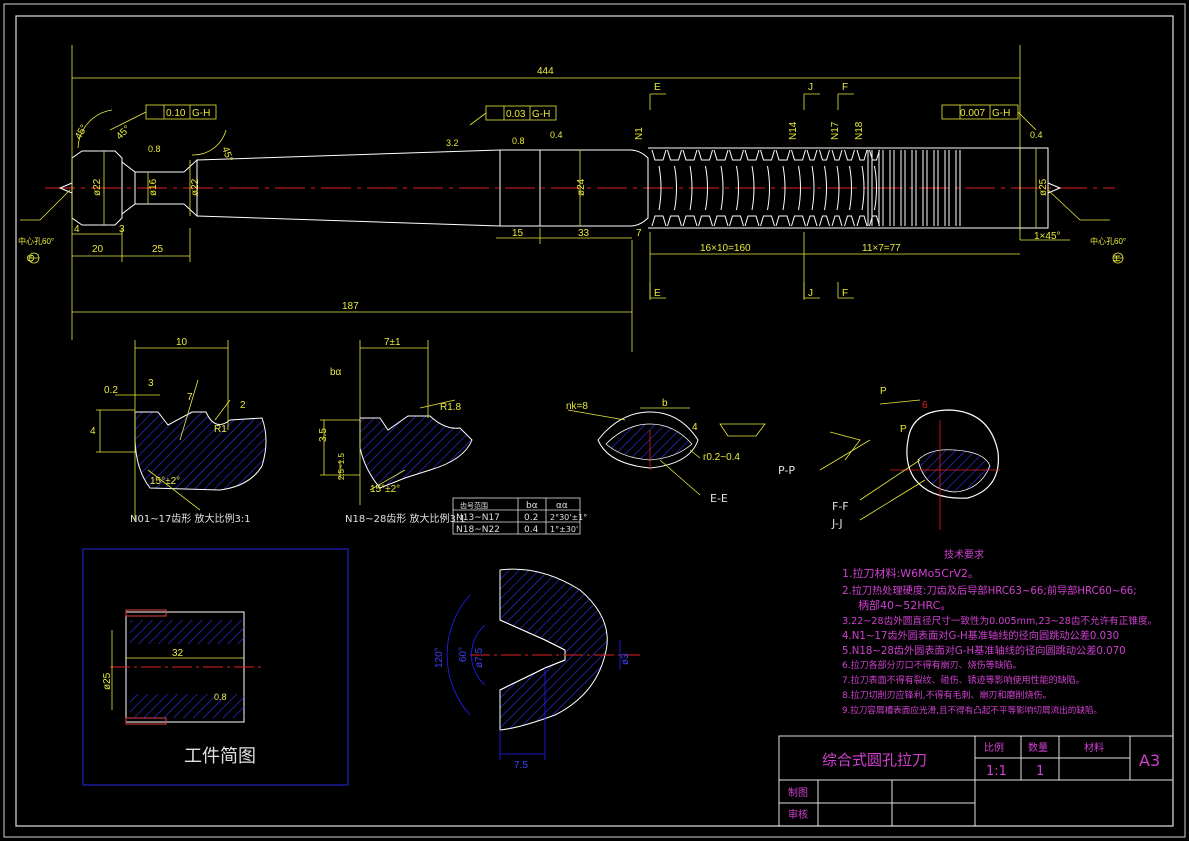  I want to click on angle-45-a: 45°, so click(81, 132).